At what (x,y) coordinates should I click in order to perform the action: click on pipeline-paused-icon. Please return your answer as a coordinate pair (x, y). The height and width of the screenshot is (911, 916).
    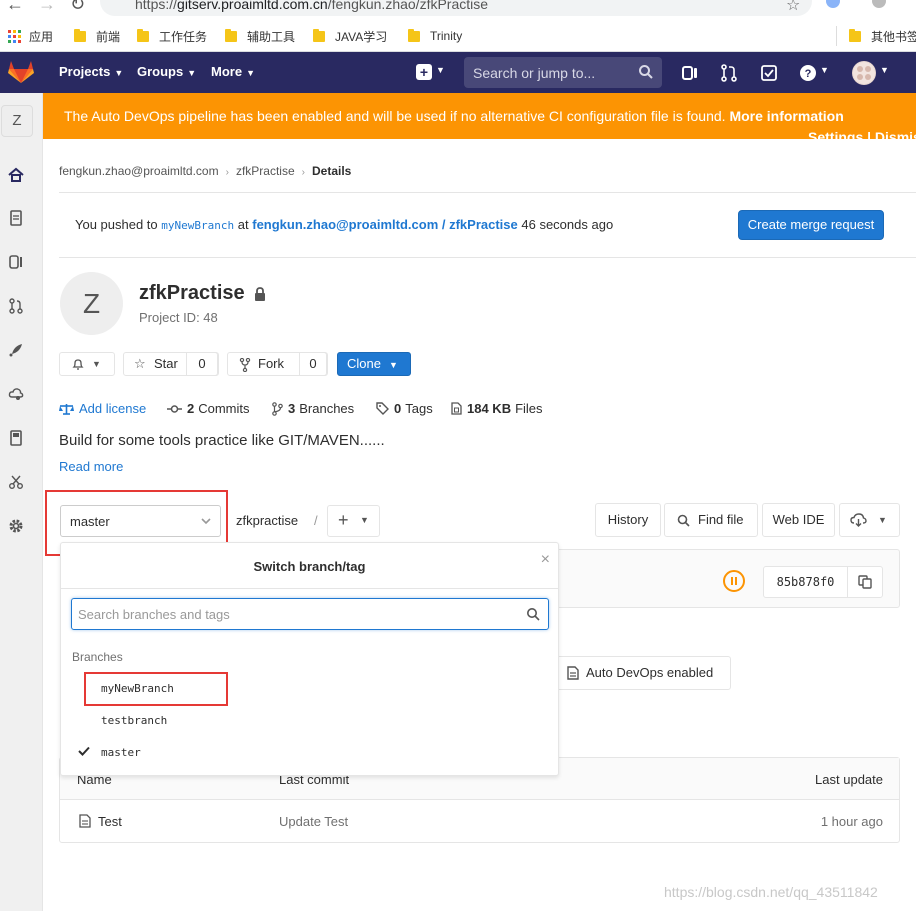
    Looking at the image, I should click on (734, 581).